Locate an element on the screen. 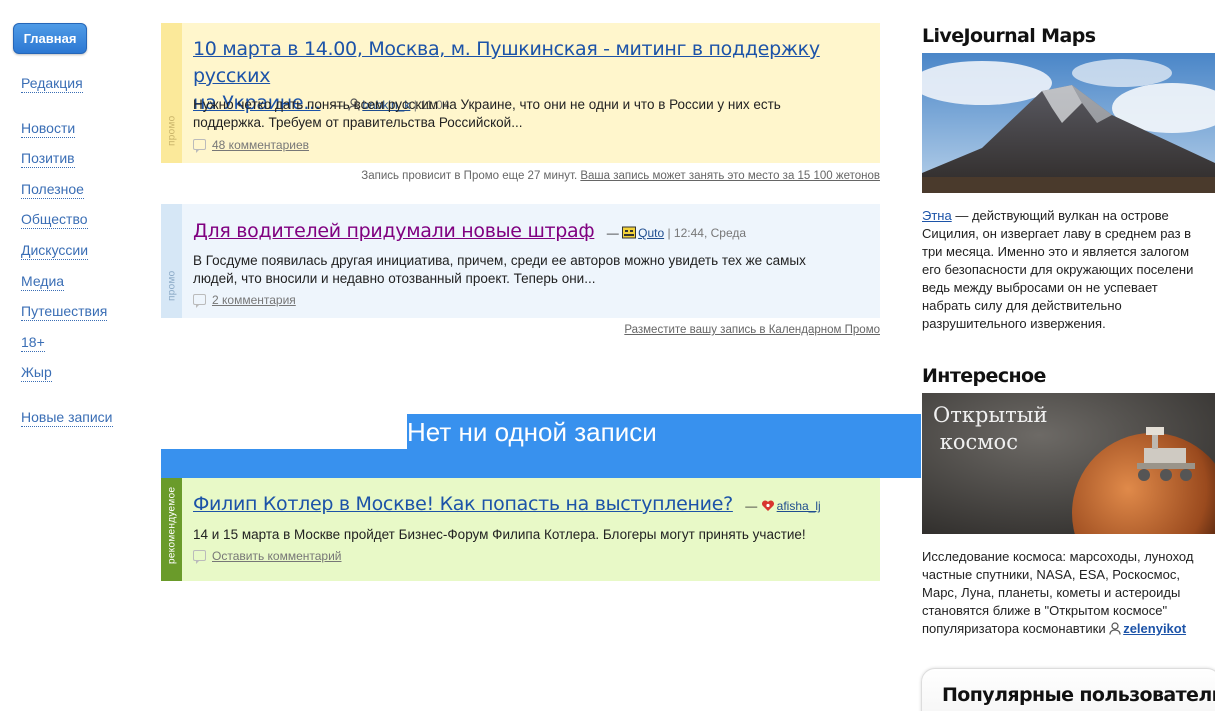  open-space-image: Открытый космос is located at coordinates (1068, 463).